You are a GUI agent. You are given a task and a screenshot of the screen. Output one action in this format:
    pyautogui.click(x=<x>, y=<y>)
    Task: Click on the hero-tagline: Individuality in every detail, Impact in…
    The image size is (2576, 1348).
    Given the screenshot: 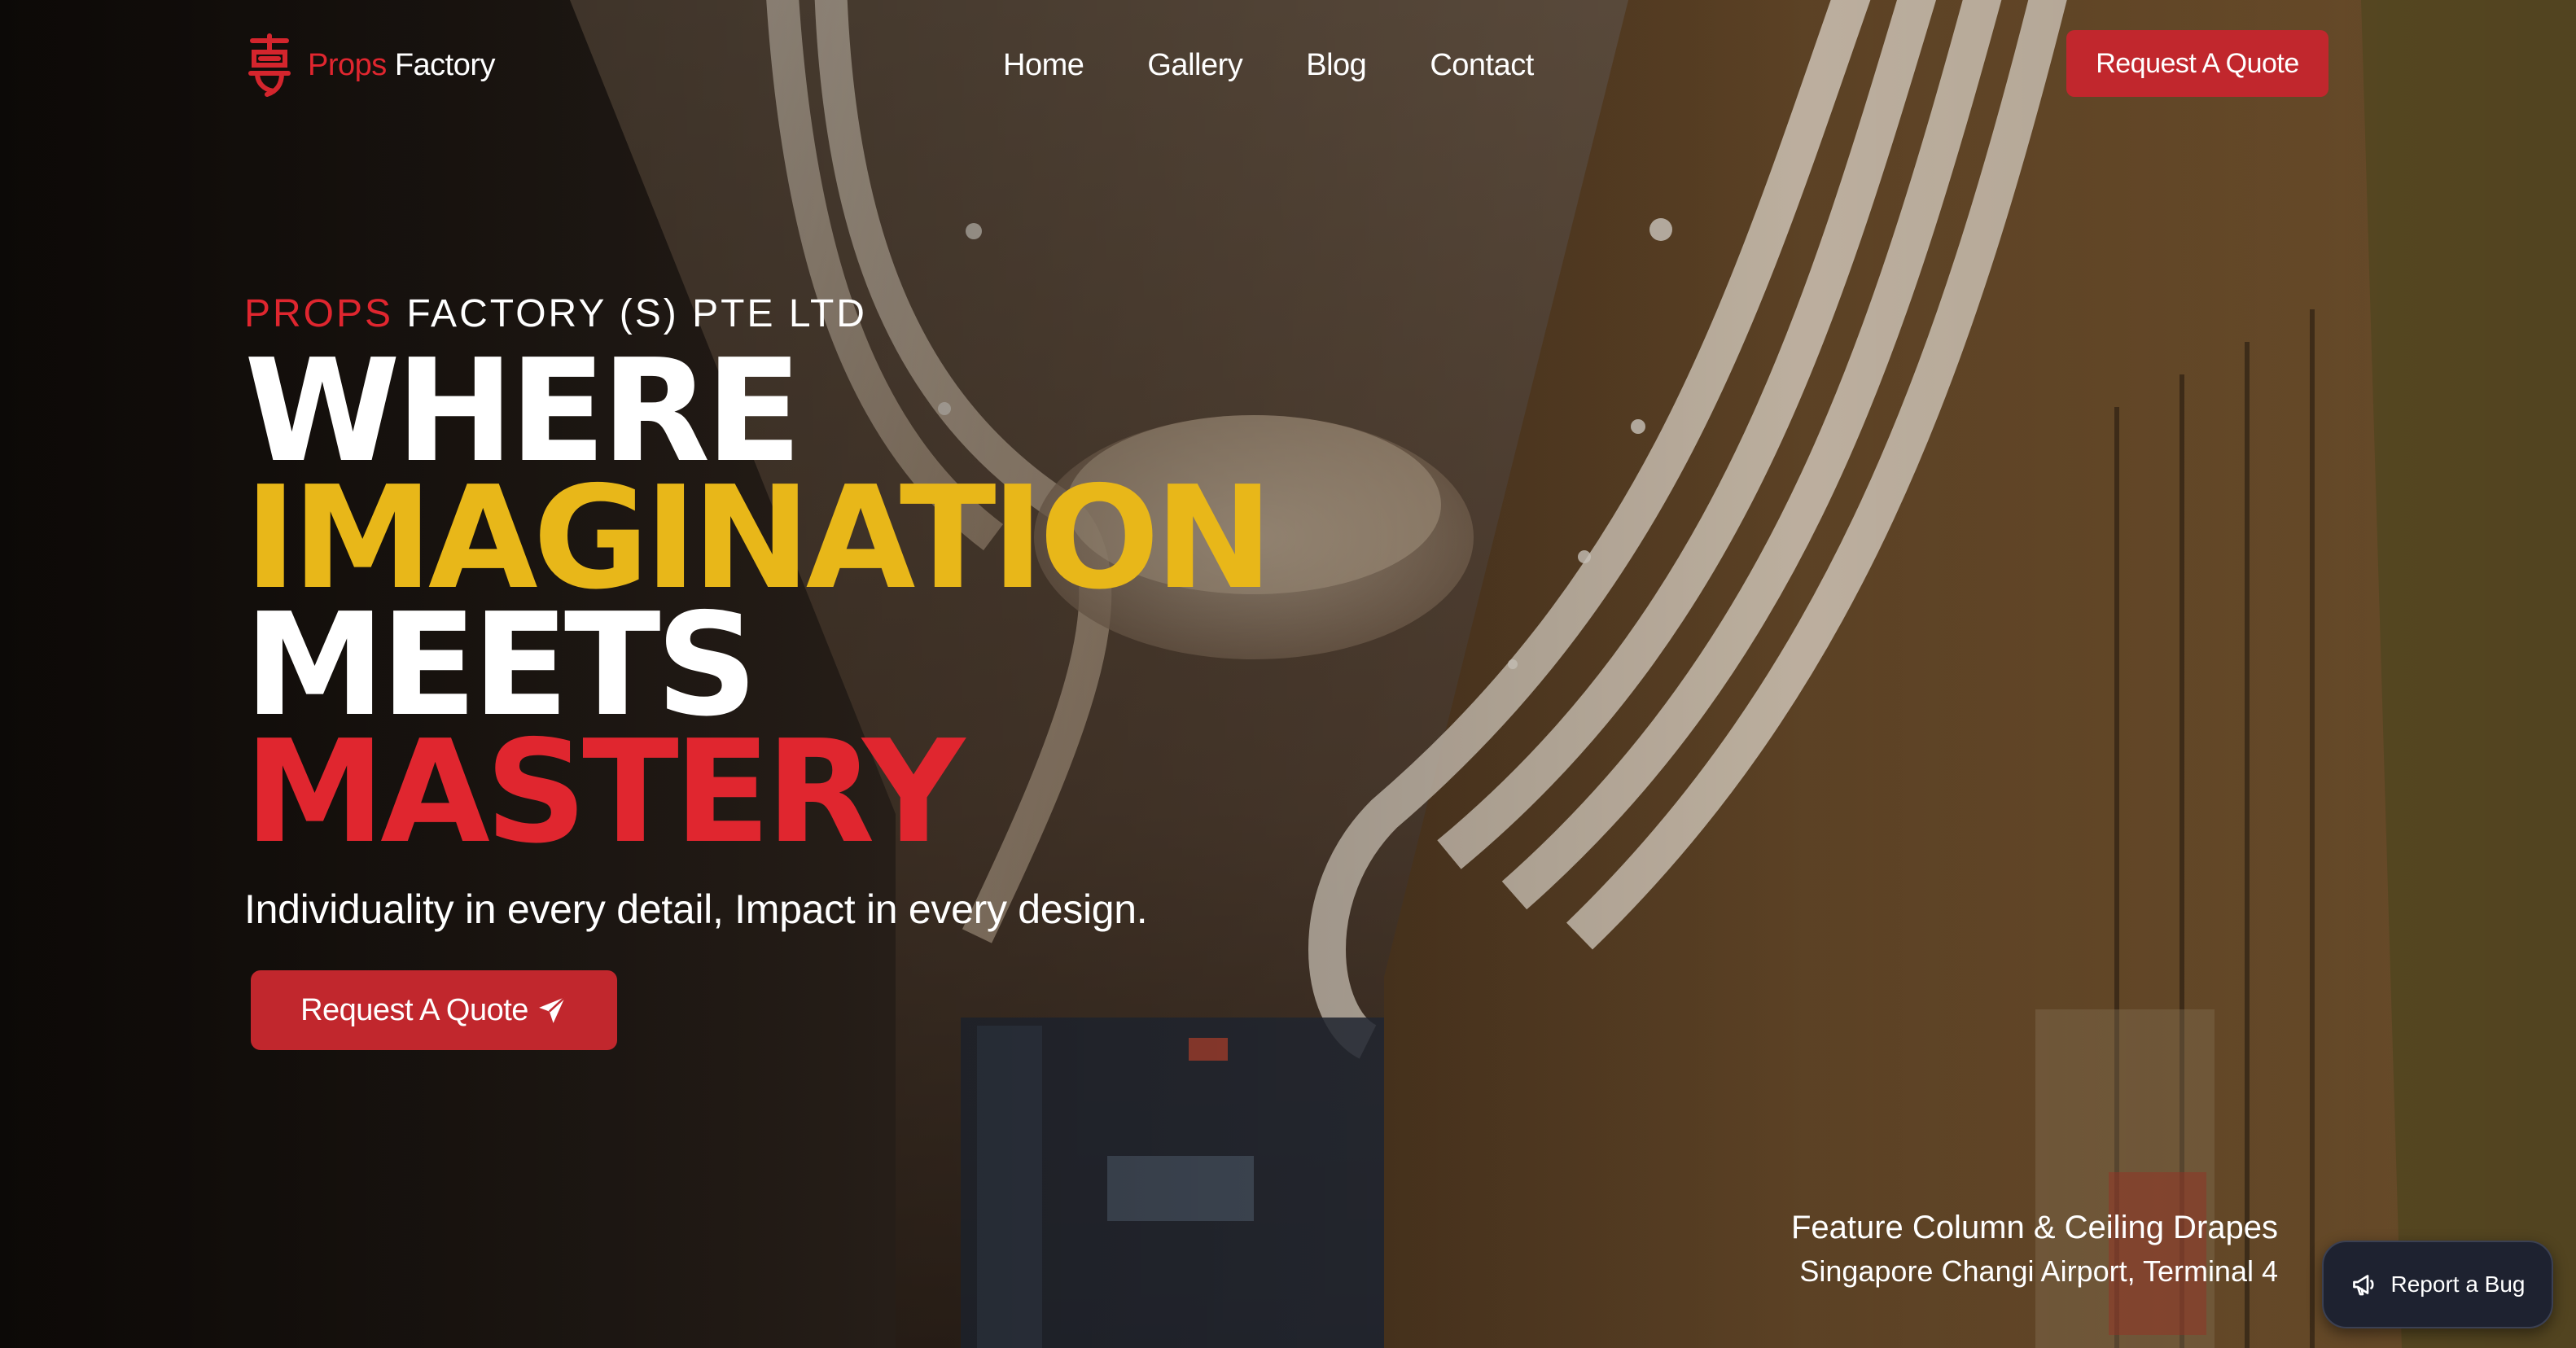 What is the action you would take?
    pyautogui.click(x=696, y=909)
    